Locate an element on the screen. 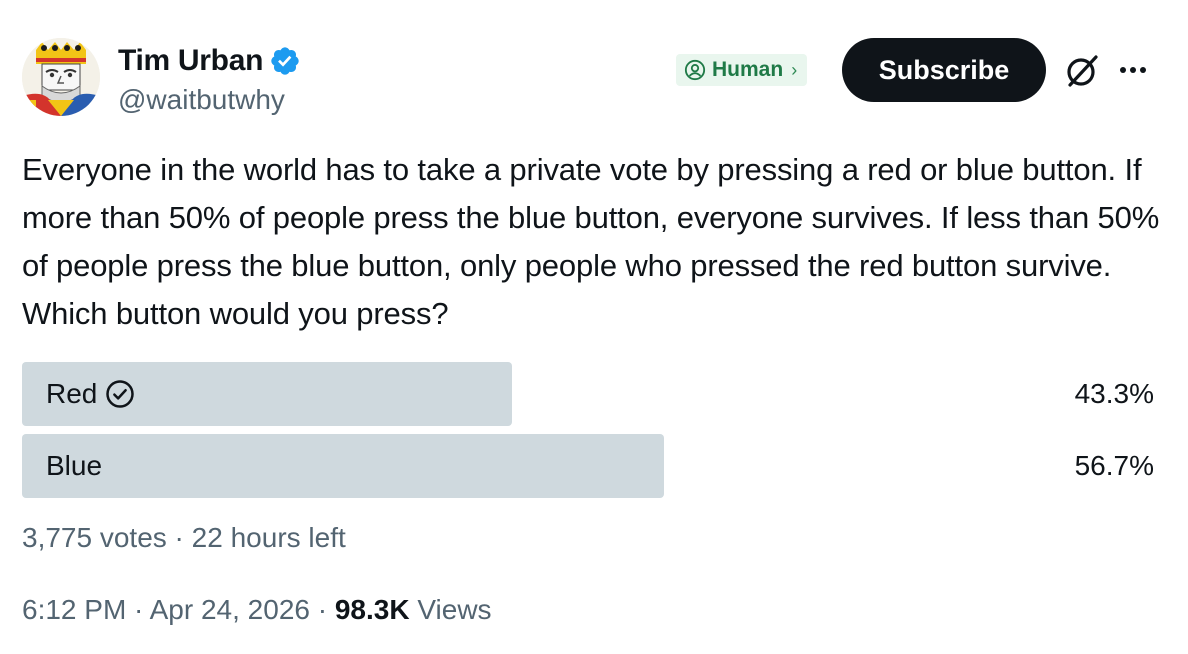 Image resolution: width=1188 pixels, height=654 pixels. king-playing-card-avatar-icon is located at coordinates (61, 77).